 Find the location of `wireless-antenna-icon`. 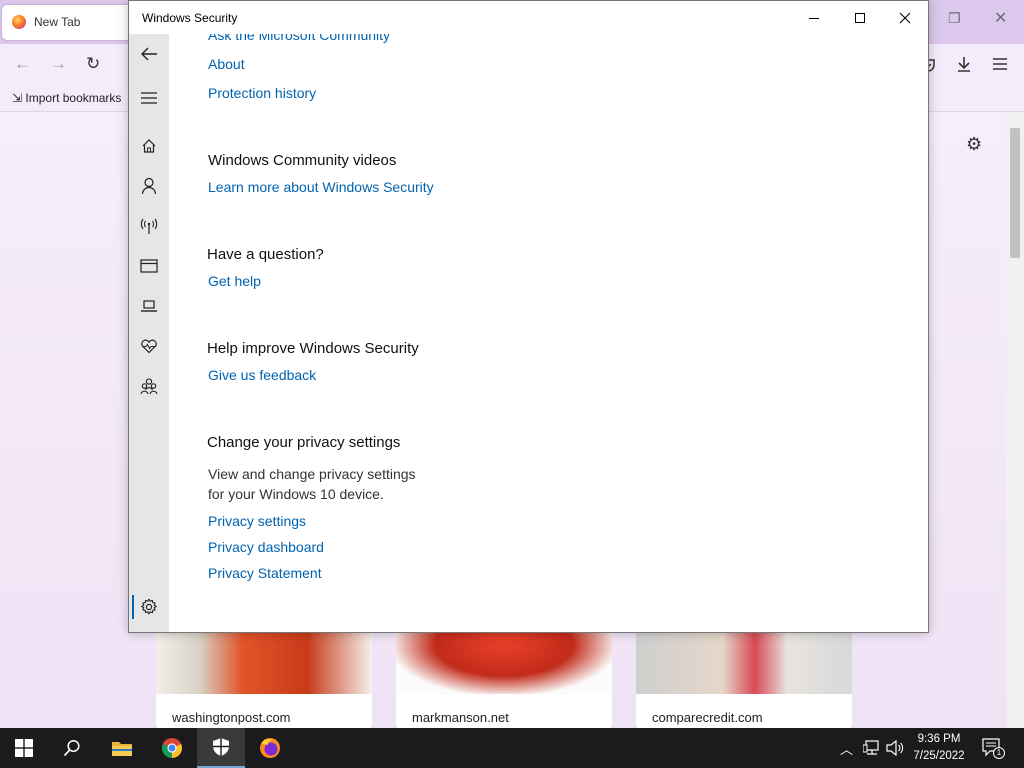

wireless-antenna-icon is located at coordinates (149, 226).